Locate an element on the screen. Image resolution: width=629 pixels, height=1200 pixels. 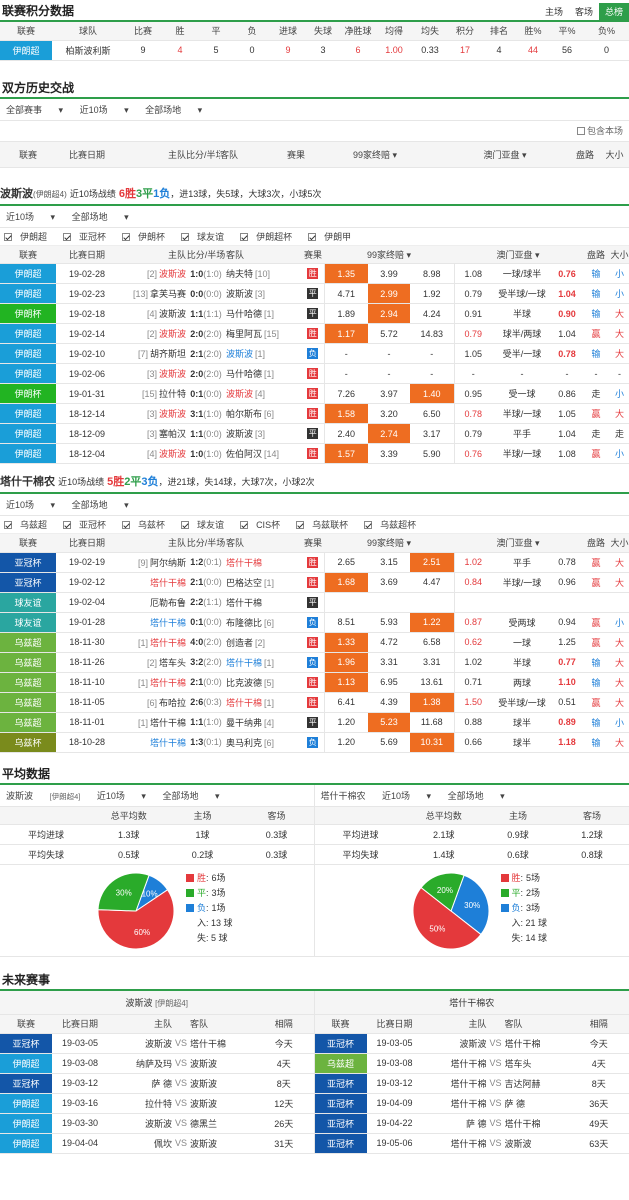
asia-away: 0.51 is located at coordinates (567, 702).